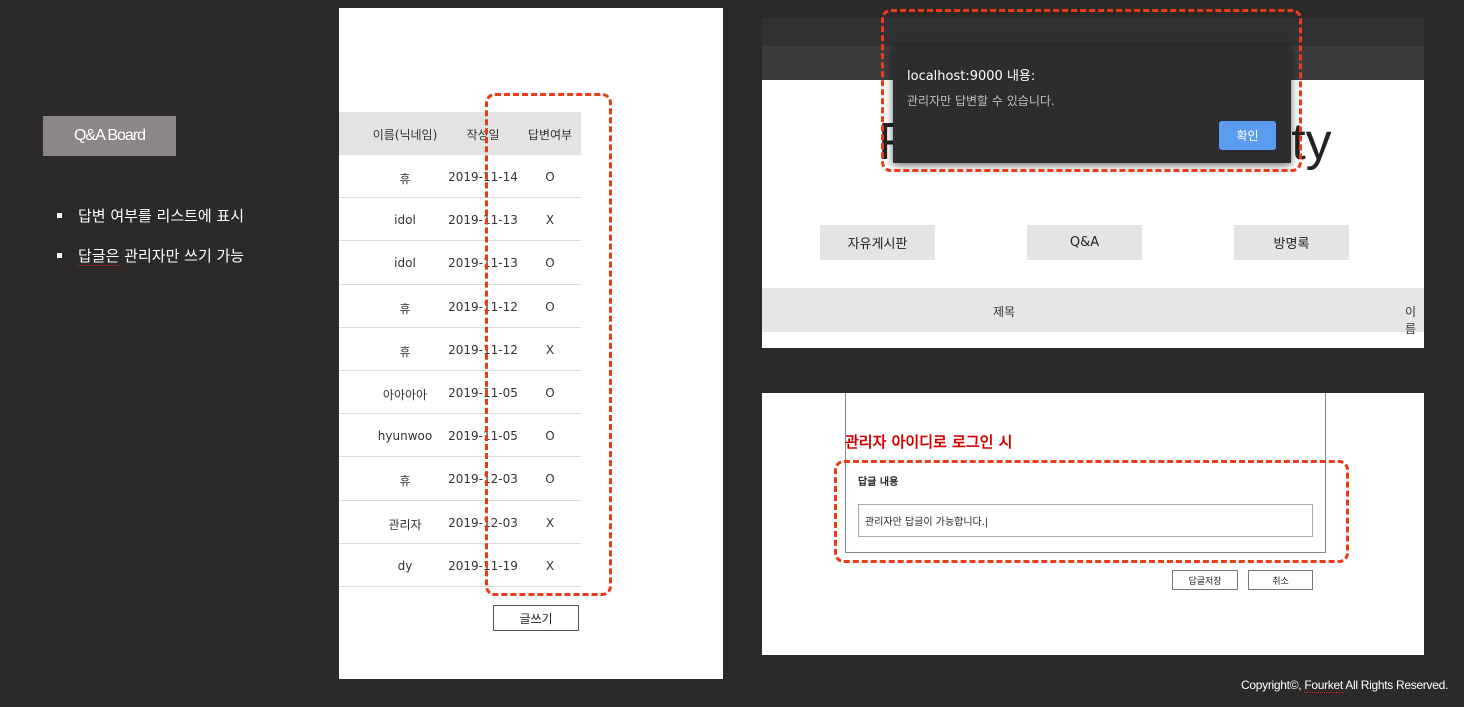 This screenshot has height=707, width=1464. I want to click on list-header-bar, so click(1093, 310).